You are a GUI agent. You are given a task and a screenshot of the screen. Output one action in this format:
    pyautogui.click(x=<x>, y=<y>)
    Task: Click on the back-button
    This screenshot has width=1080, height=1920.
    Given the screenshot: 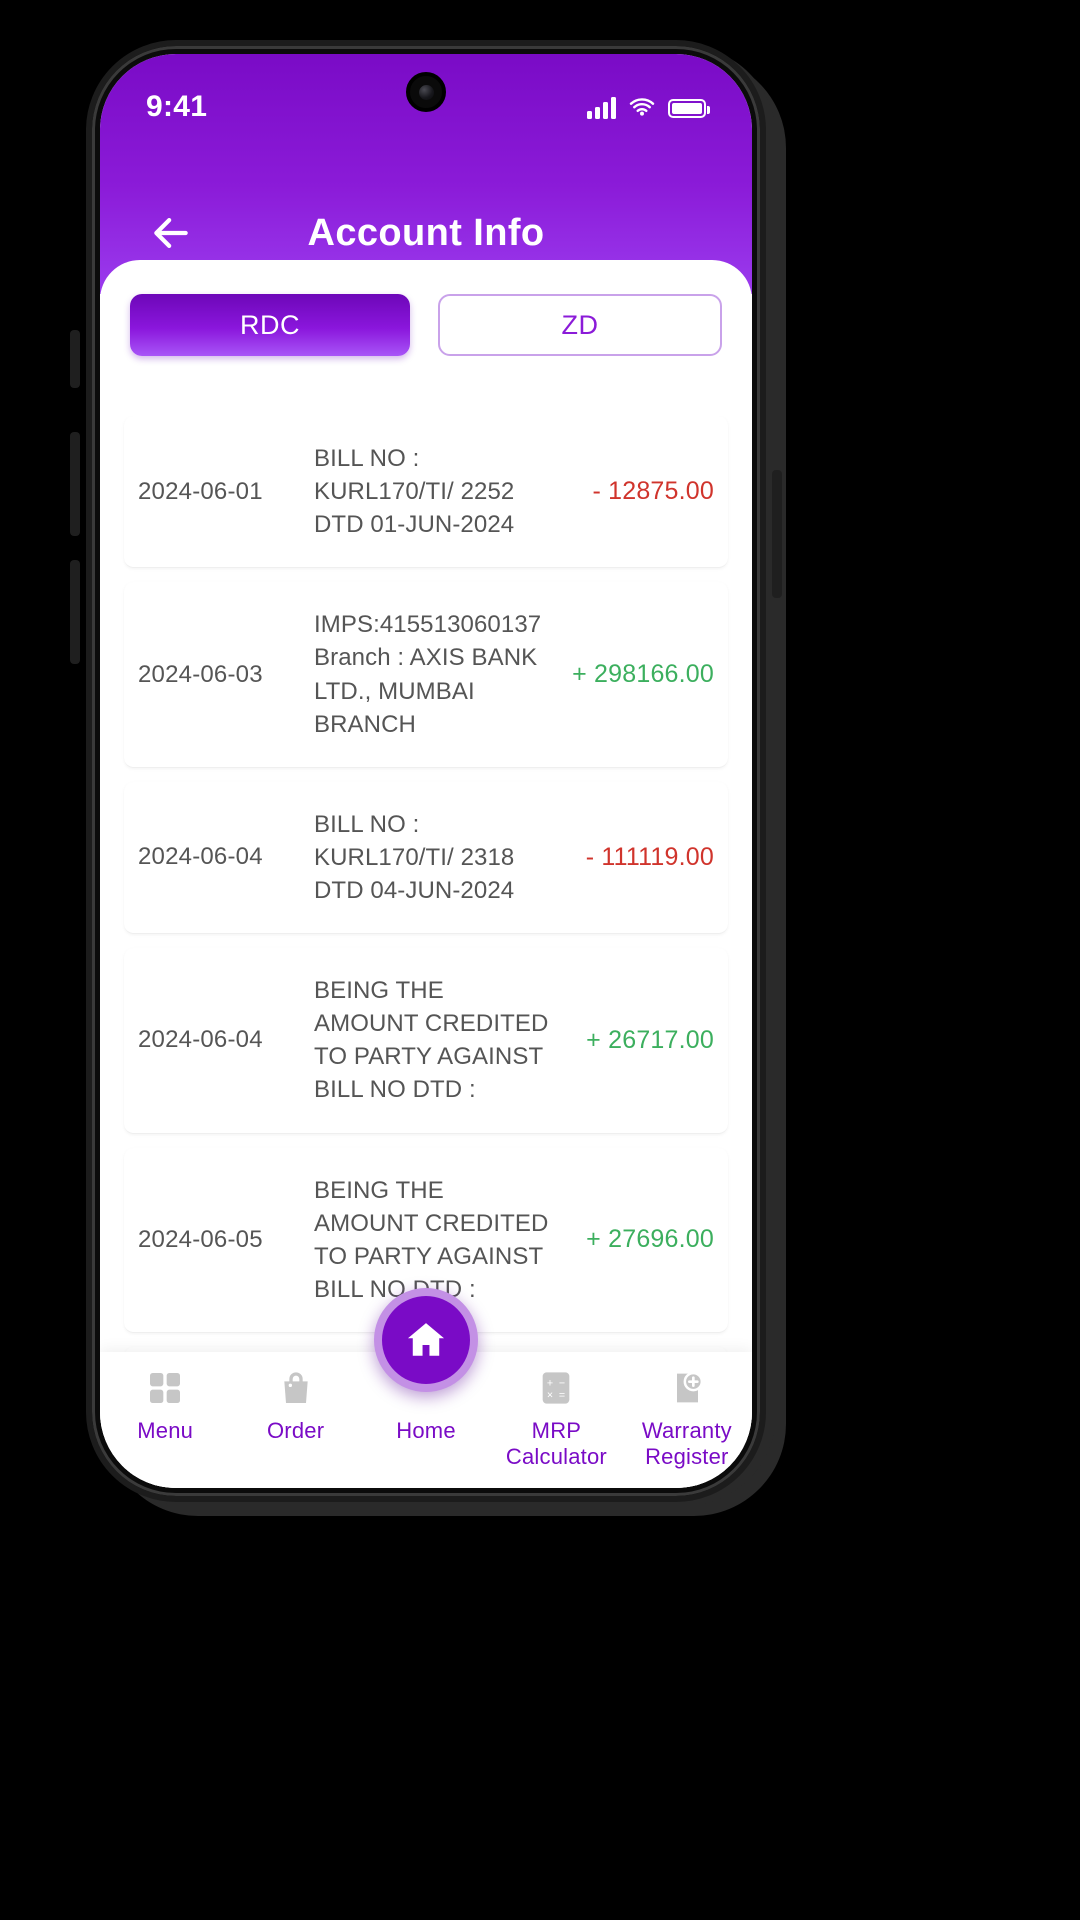 What is the action you would take?
    pyautogui.click(x=171, y=233)
    